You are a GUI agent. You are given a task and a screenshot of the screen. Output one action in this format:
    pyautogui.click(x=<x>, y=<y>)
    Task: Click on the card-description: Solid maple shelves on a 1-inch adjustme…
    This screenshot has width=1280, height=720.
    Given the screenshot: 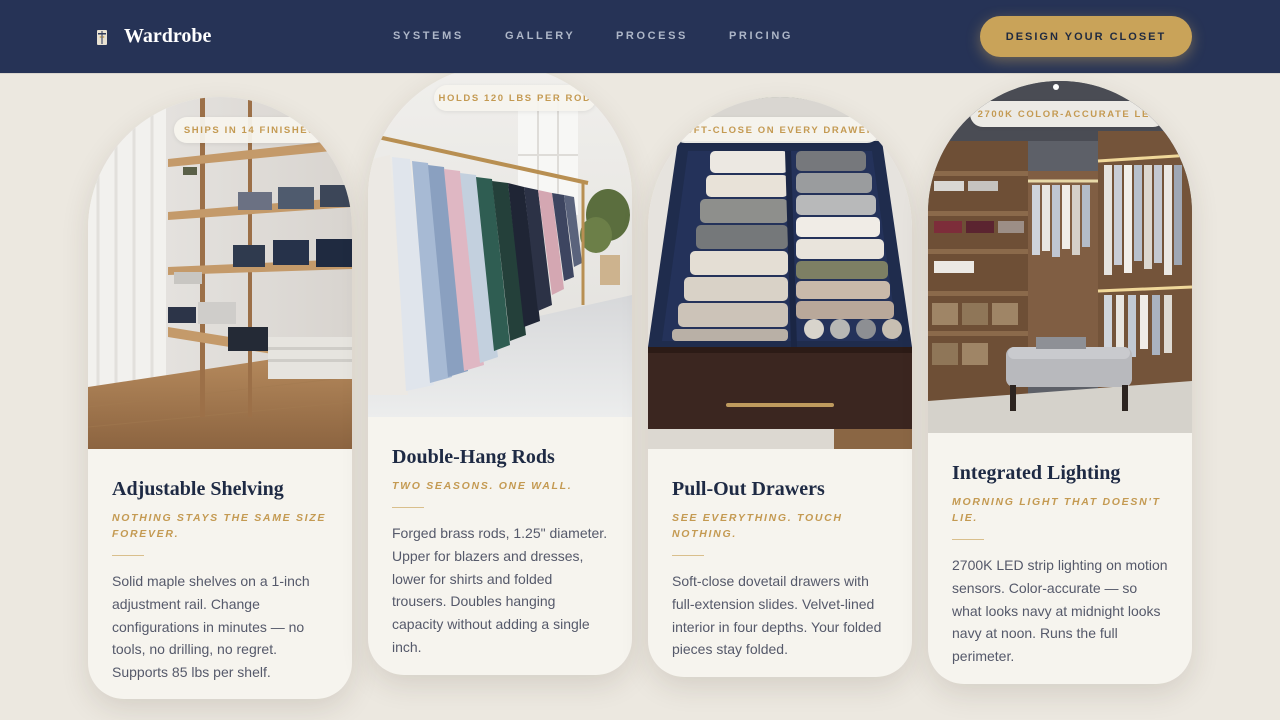 What is the action you would take?
    pyautogui.click(x=211, y=627)
    